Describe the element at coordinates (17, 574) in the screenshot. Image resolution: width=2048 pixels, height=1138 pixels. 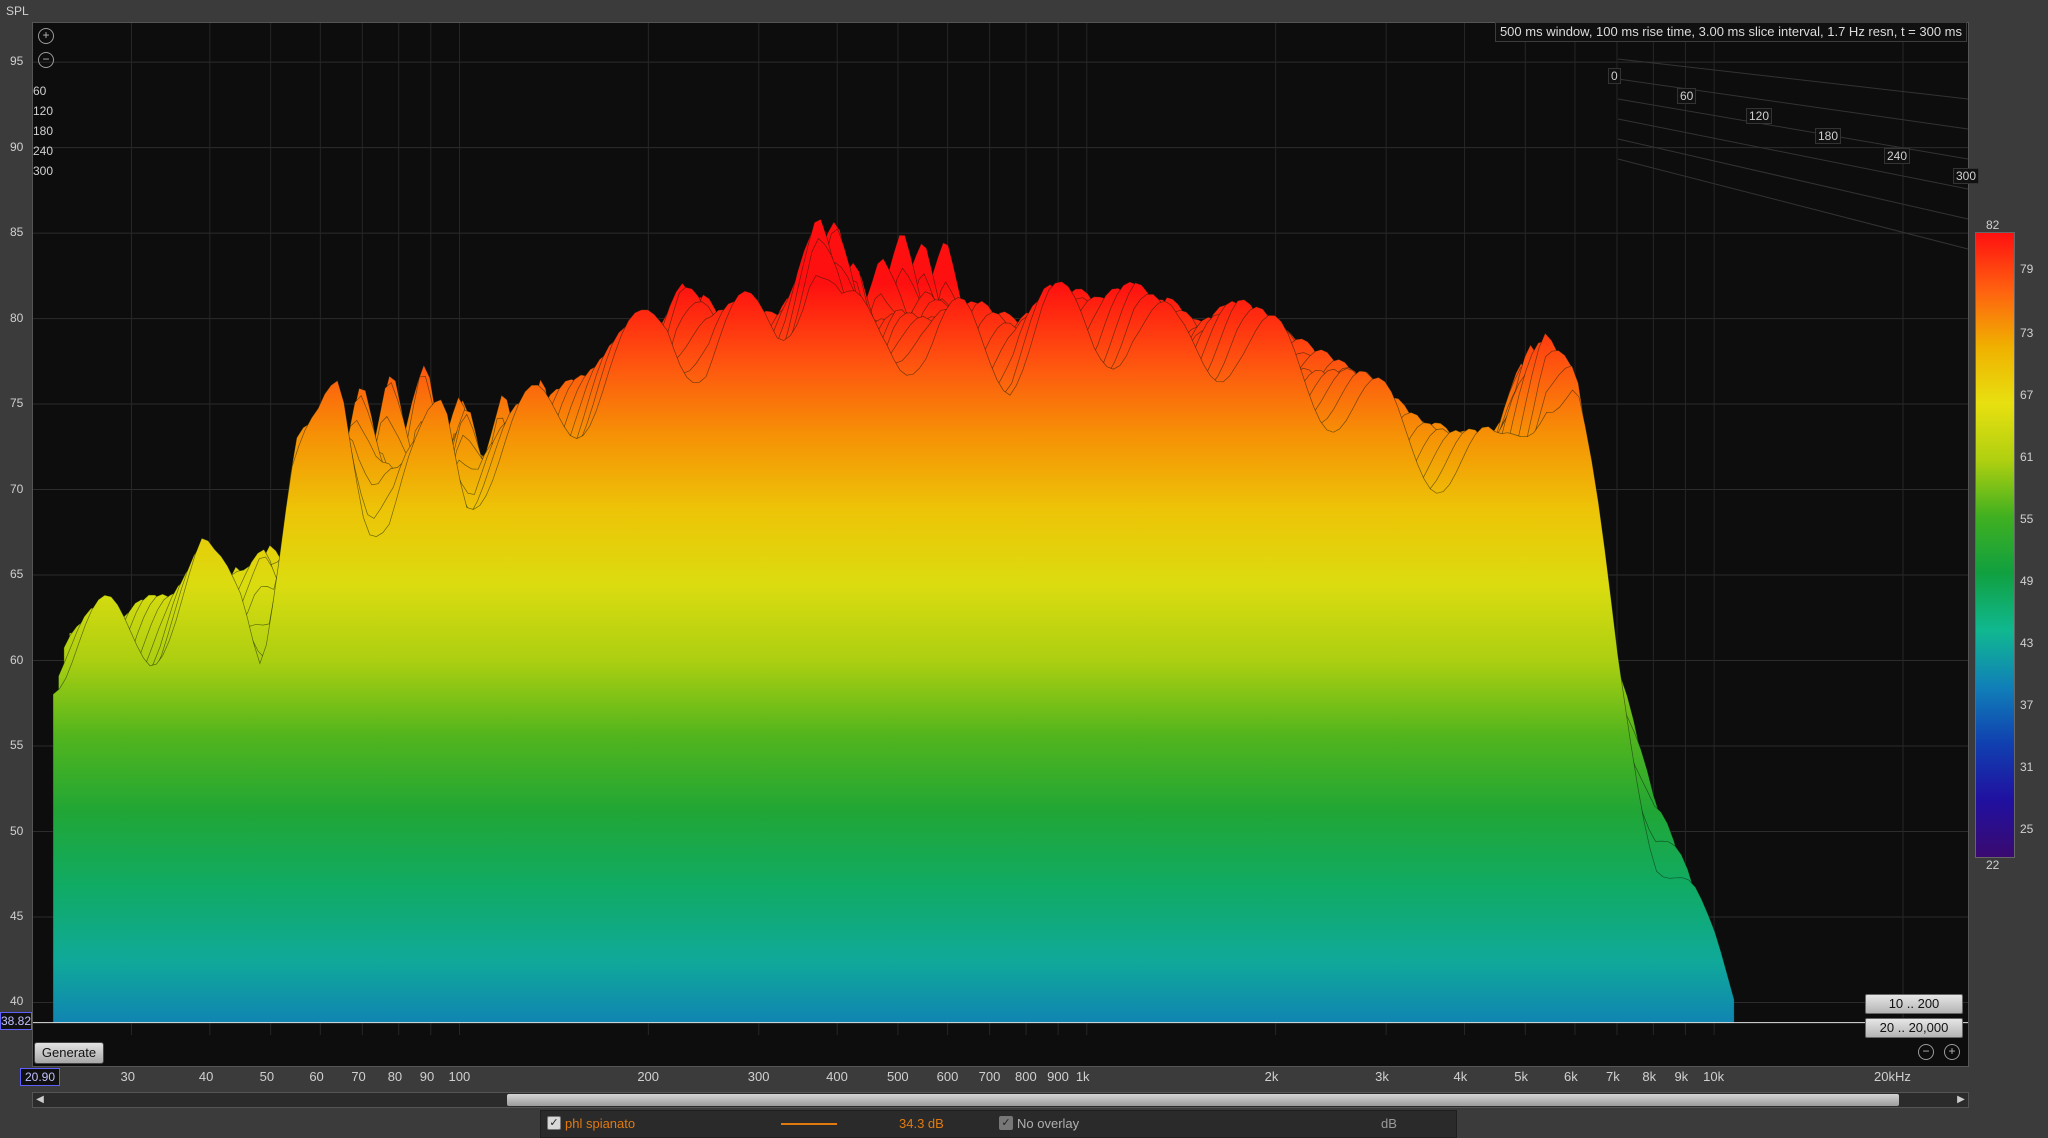
I see `y-tick-label: 65` at that location.